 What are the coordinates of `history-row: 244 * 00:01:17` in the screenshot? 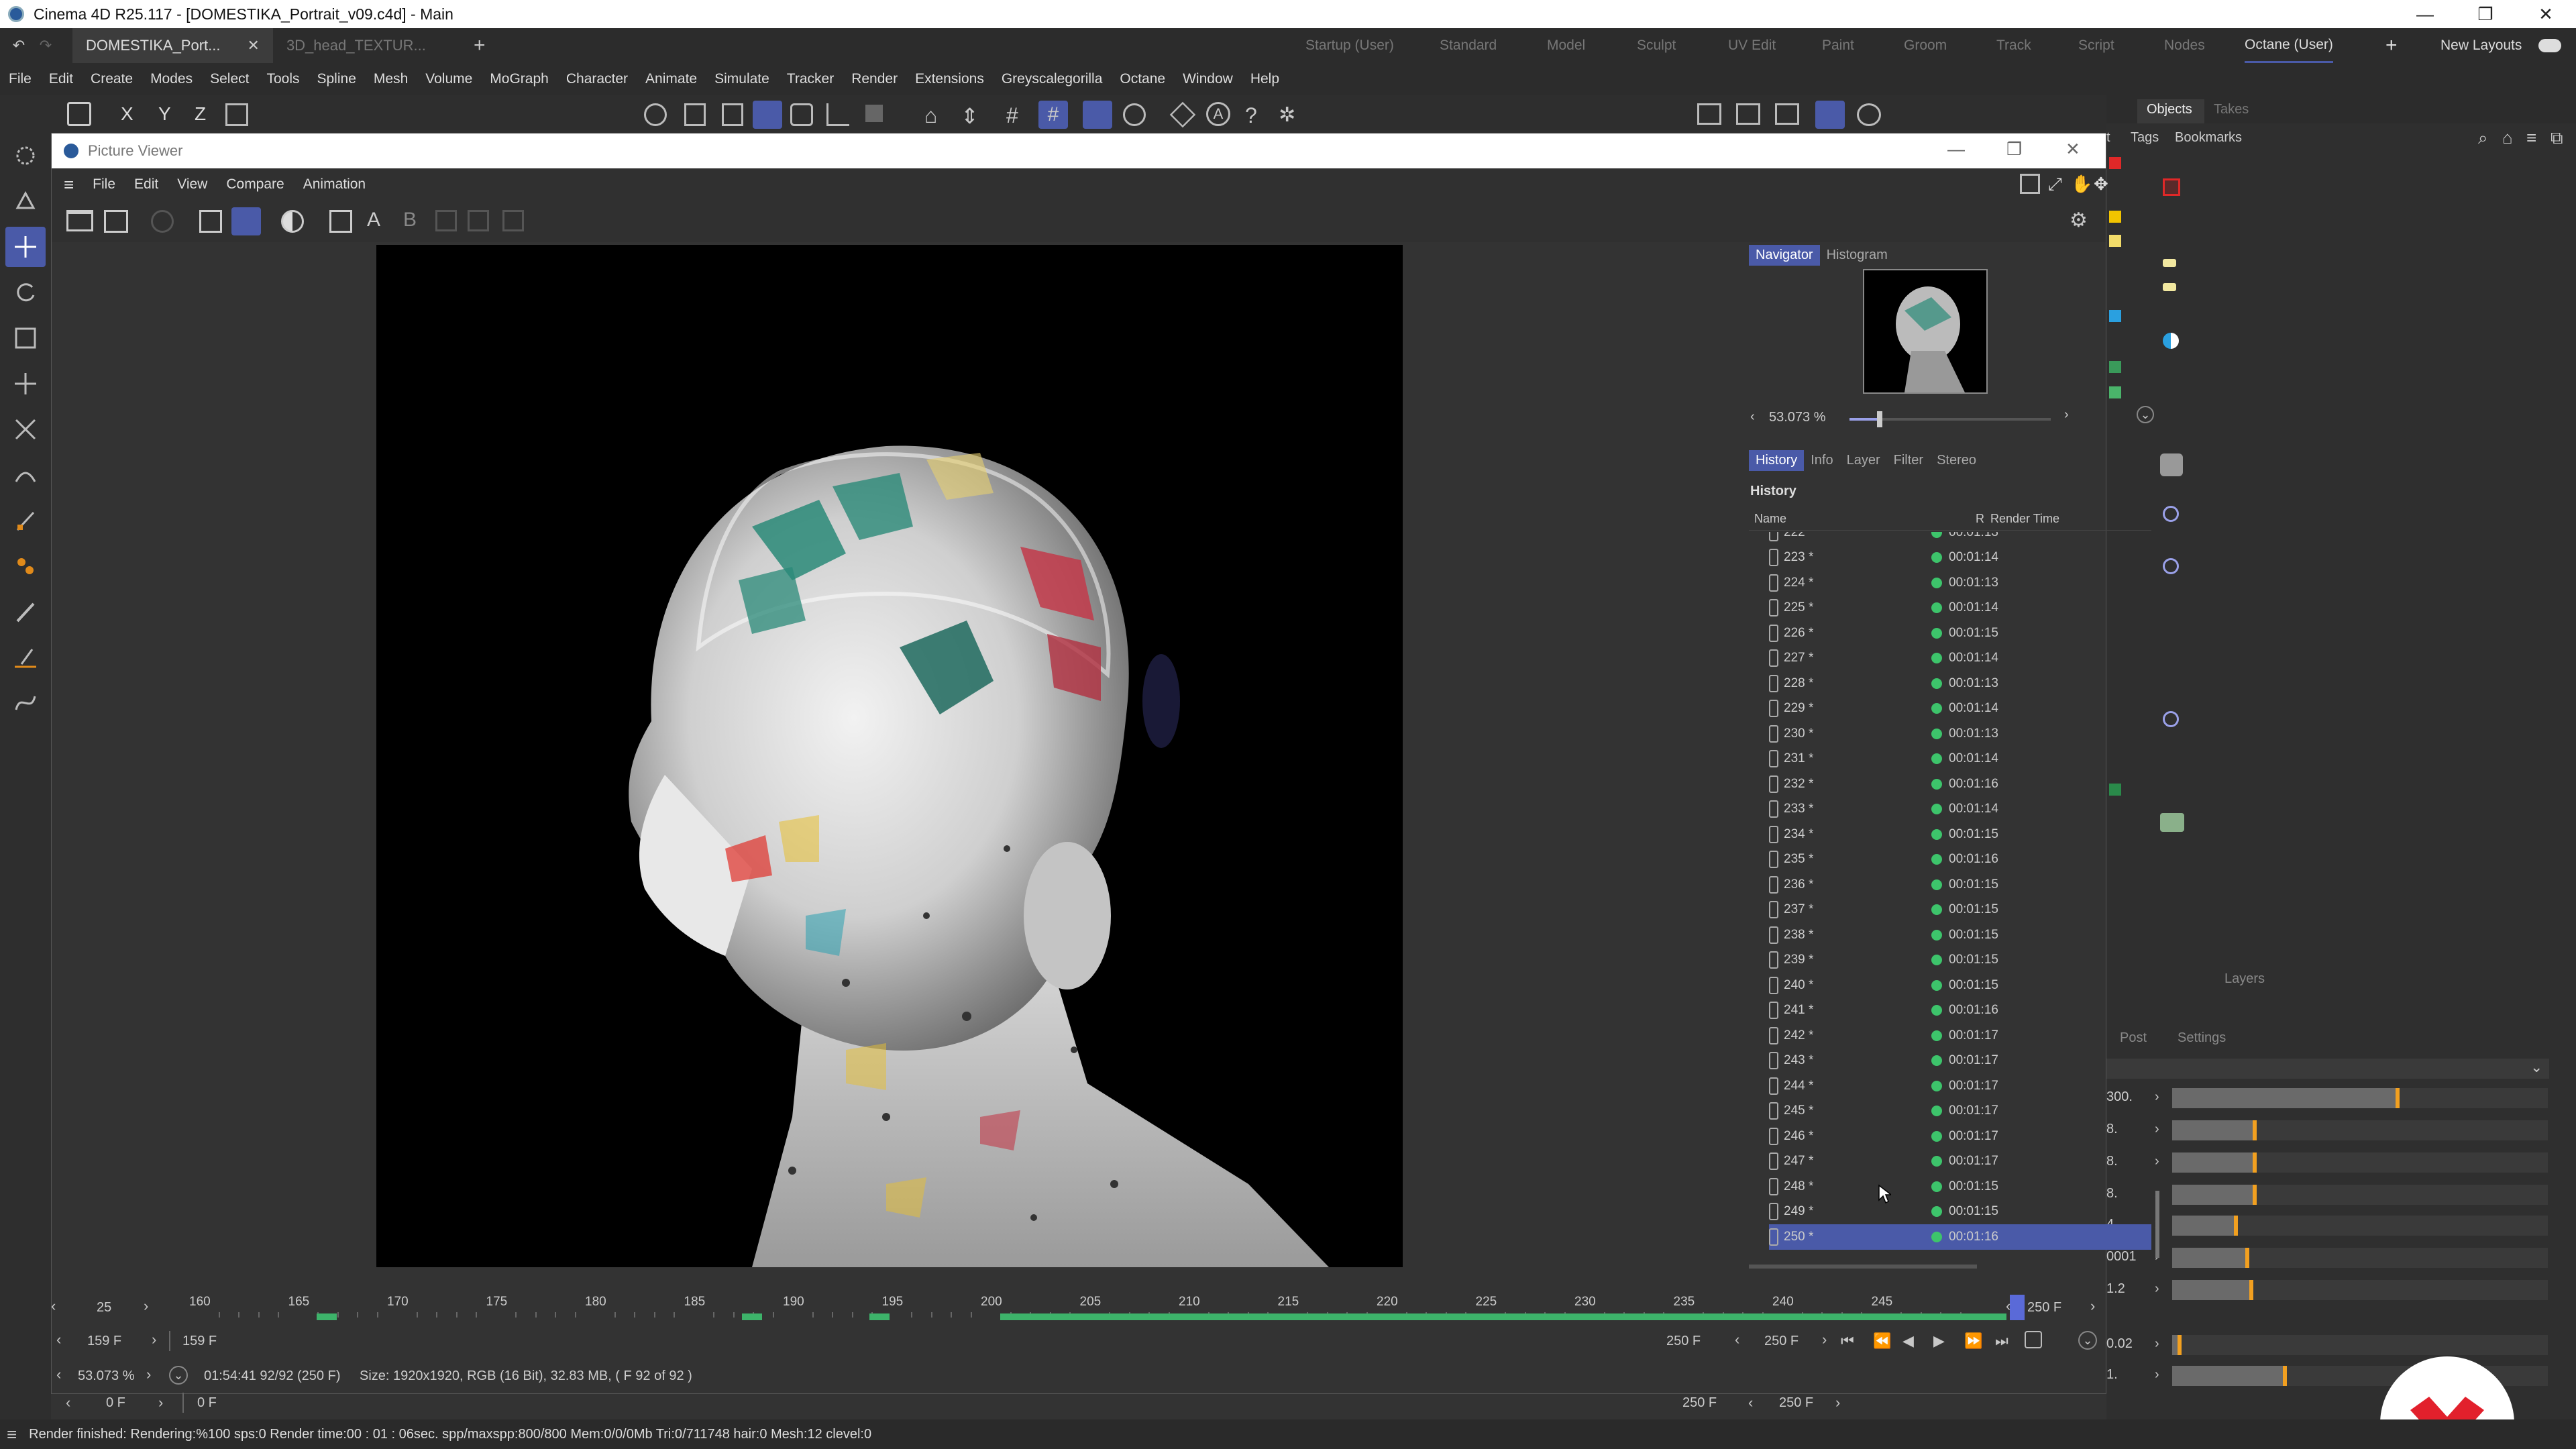 It's located at (1960, 1086).